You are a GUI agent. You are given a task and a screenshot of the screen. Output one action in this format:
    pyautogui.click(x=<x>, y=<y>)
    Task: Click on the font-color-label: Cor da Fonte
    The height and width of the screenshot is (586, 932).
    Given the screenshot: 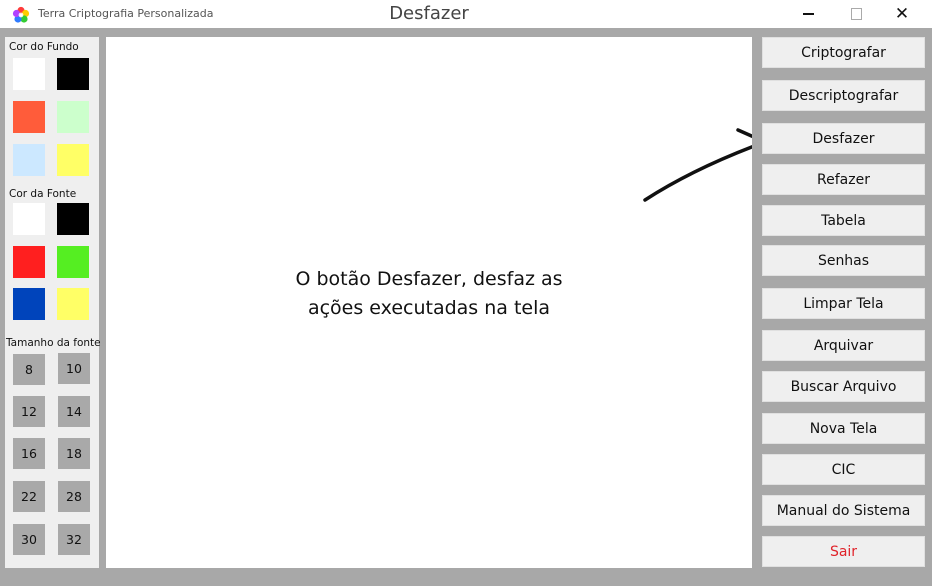 What is the action you would take?
    pyautogui.click(x=43, y=194)
    